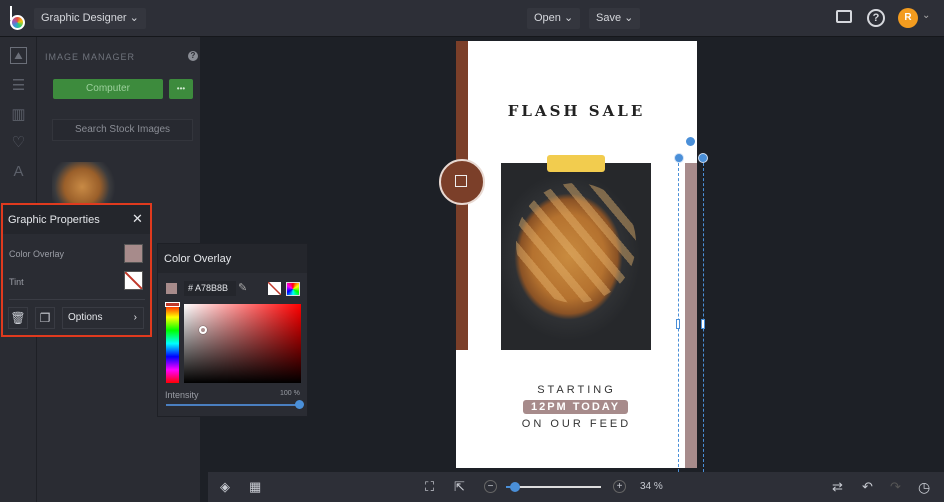 The height and width of the screenshot is (502, 944). Describe the element at coordinates (135, 317) in the screenshot. I see `chevron-right-icon: ›` at that location.